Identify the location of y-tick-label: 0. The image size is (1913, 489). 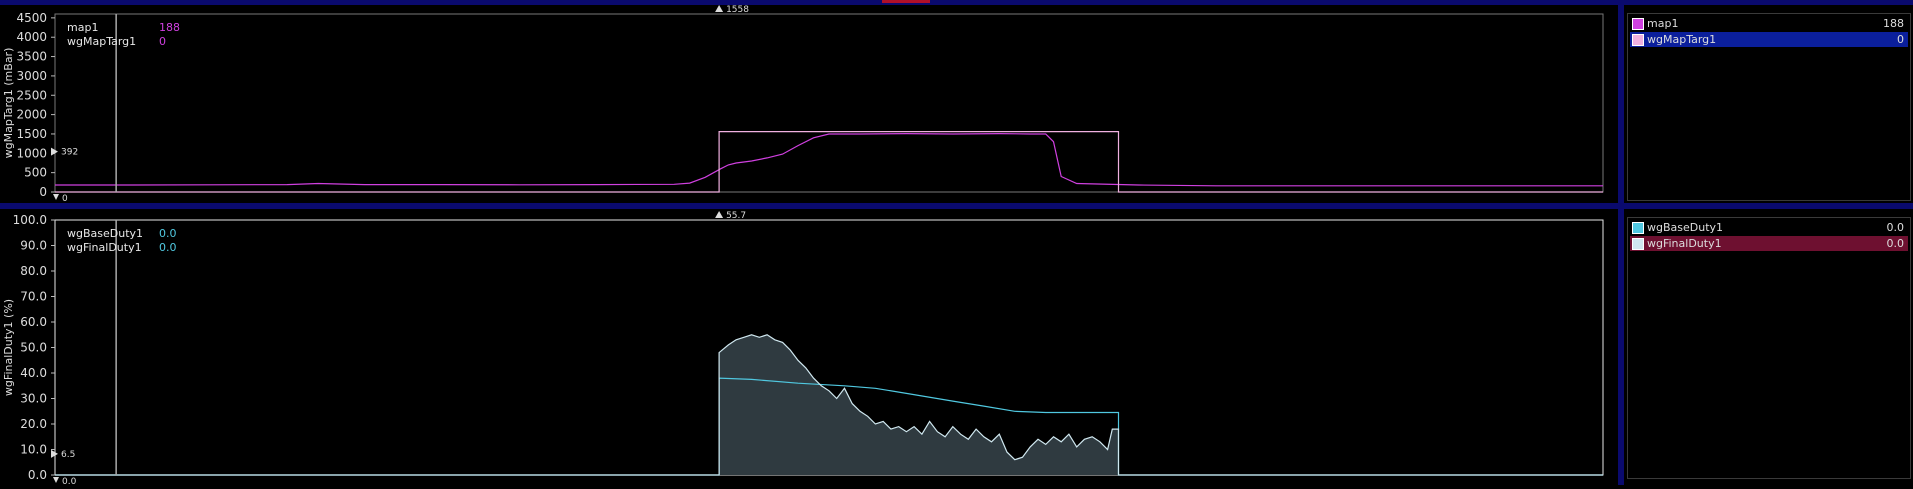
(43, 192).